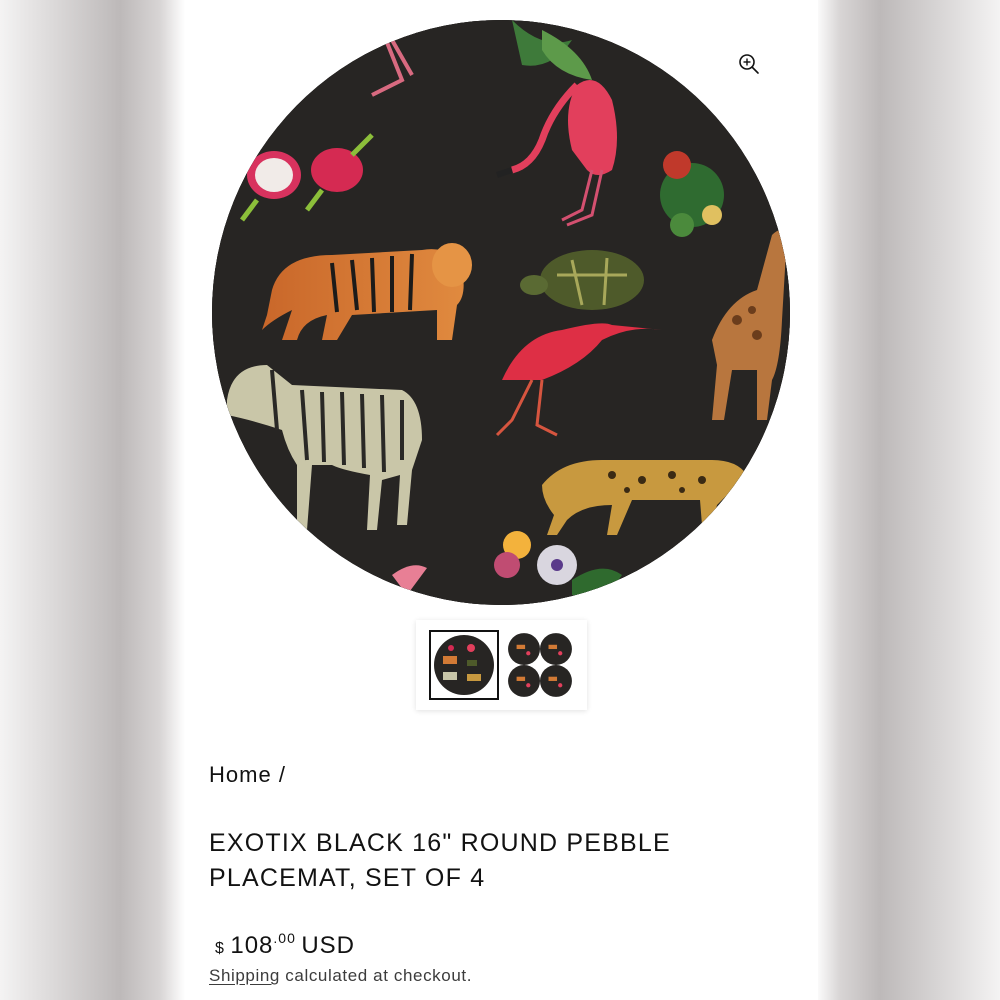 This screenshot has height=1000, width=1000. I want to click on thumbnail-set-image, so click(539, 665).